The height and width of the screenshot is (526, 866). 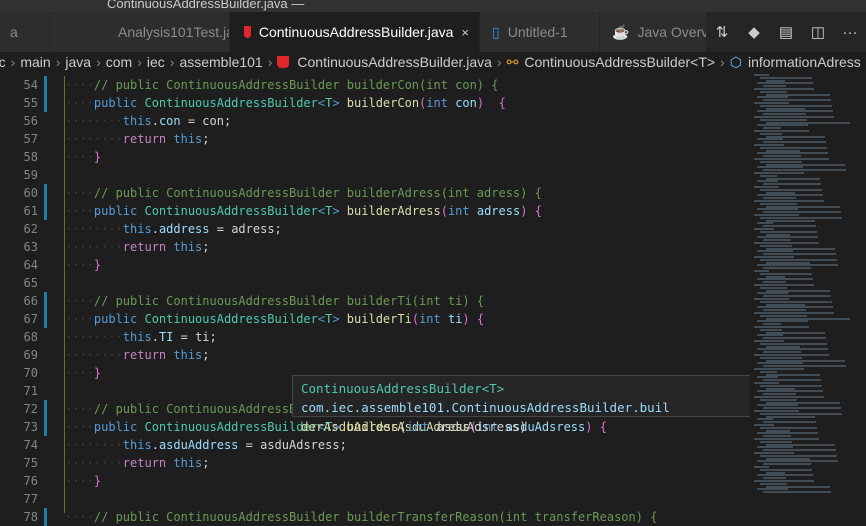 I want to click on tab-analysis101test: Analysis101Test.java, so click(x=140, y=32).